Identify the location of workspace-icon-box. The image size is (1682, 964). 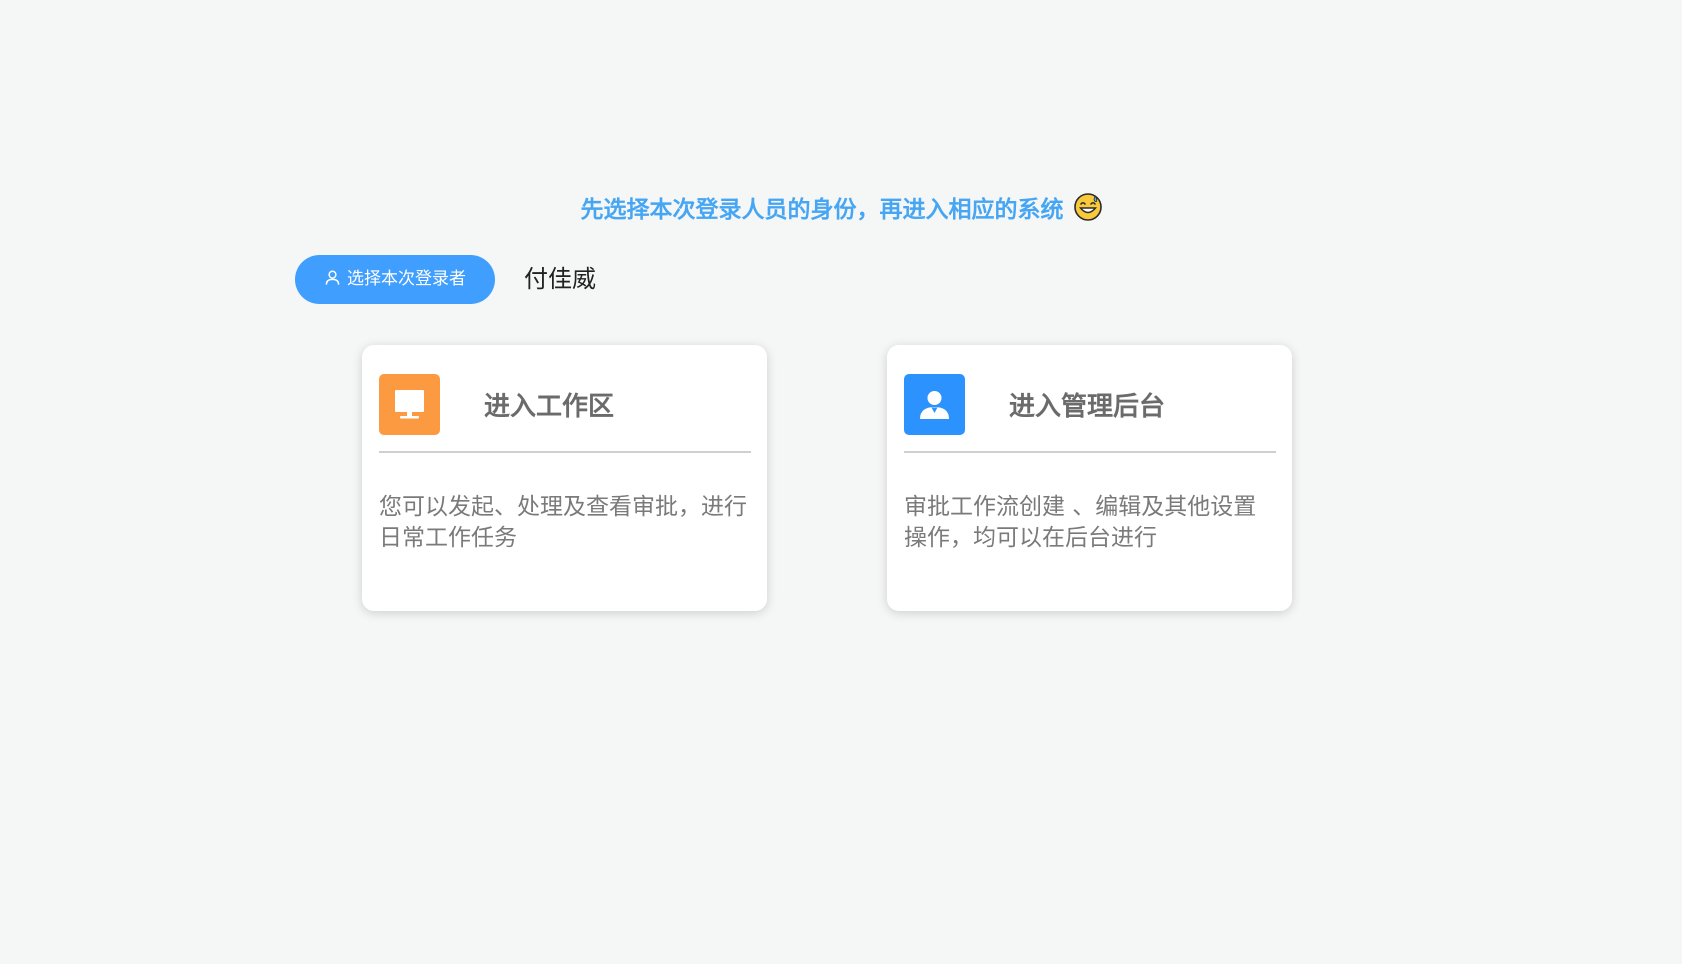
(409, 404).